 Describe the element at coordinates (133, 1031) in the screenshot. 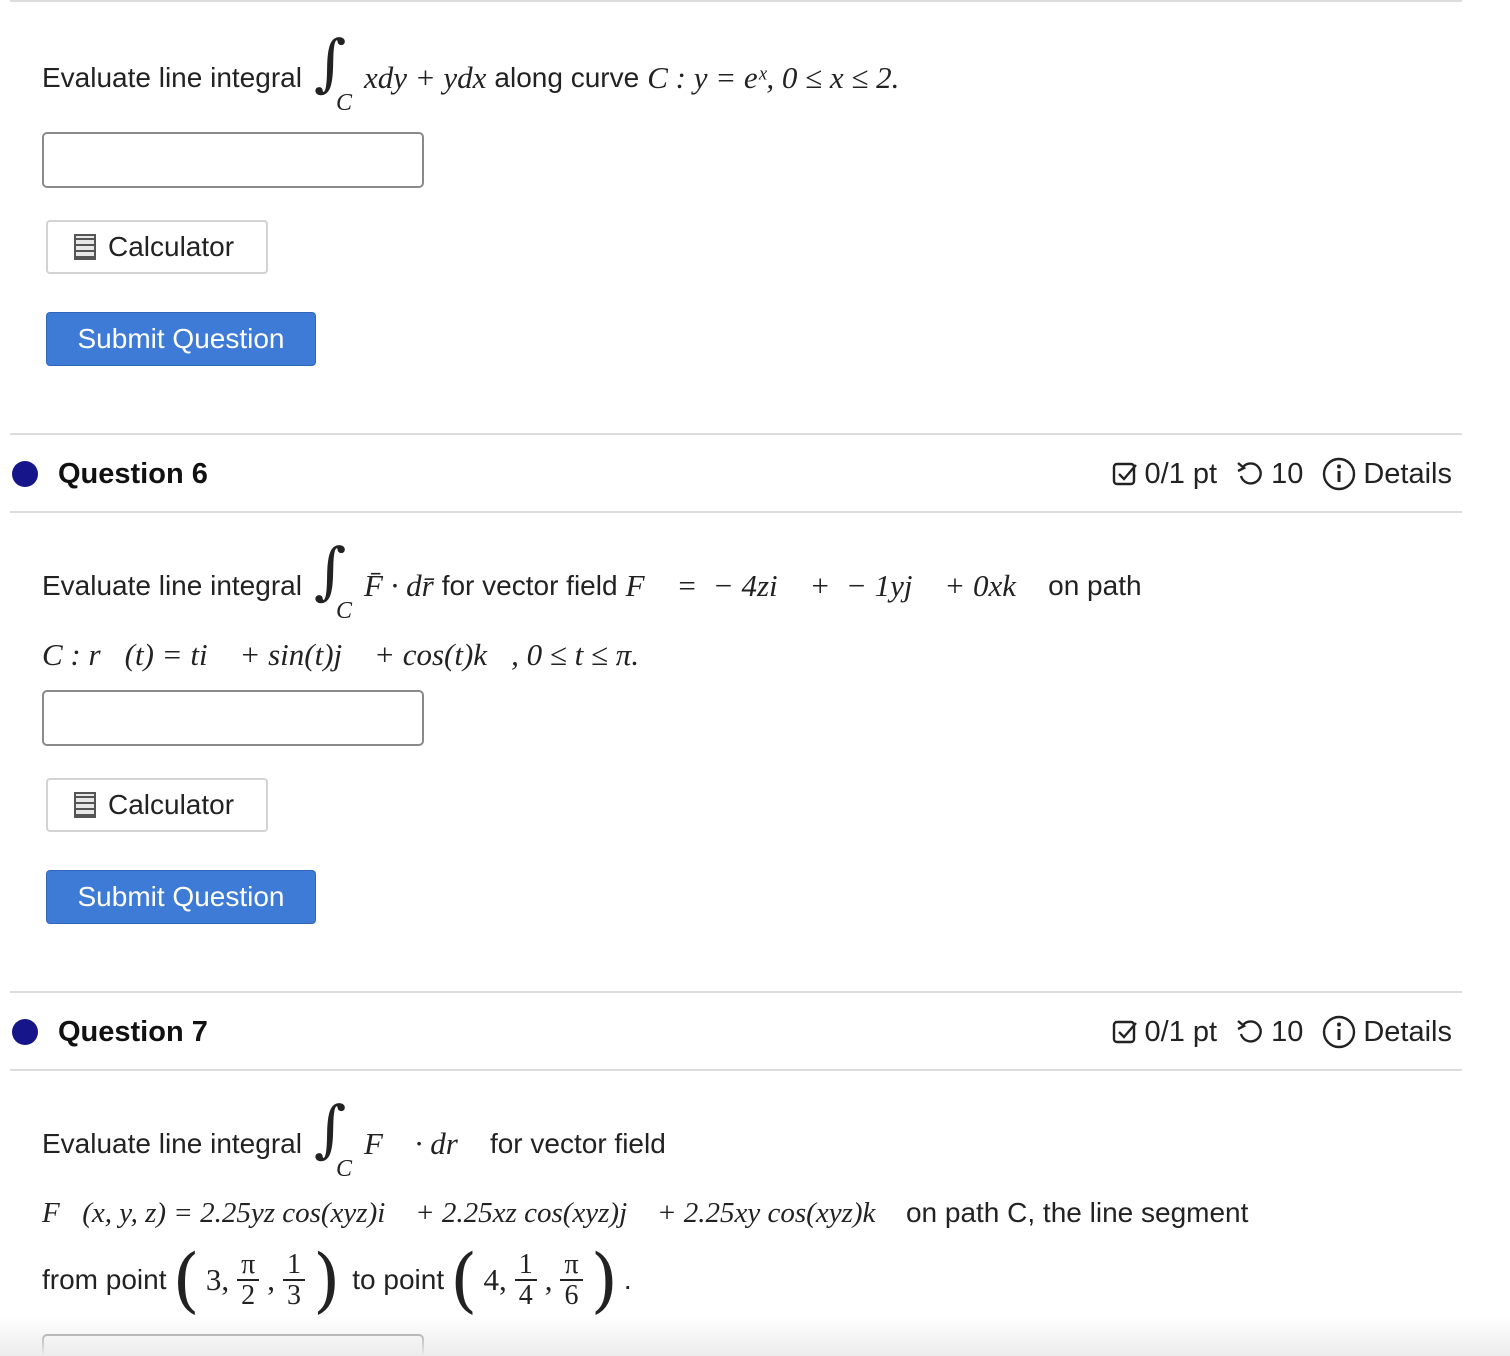

I see `question-title: Question 7` at that location.